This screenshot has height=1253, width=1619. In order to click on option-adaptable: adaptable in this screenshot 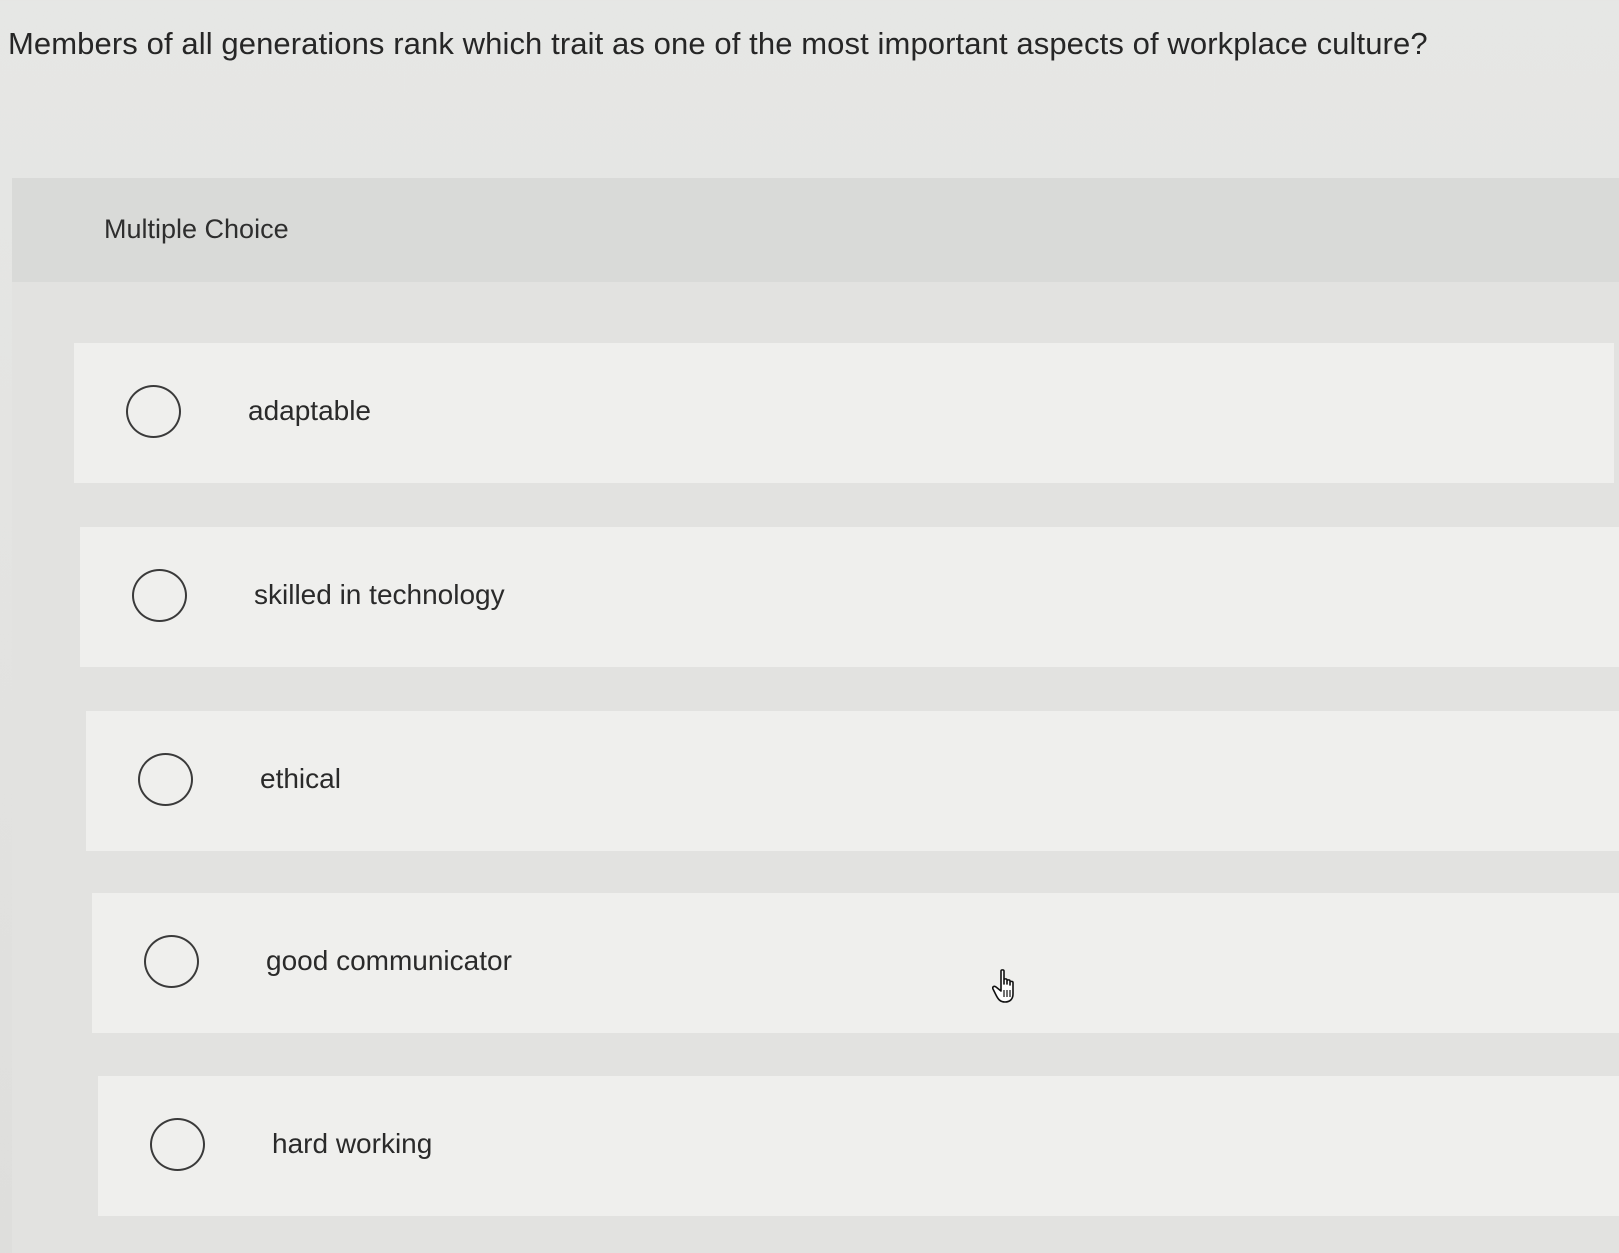, I will do `click(844, 413)`.